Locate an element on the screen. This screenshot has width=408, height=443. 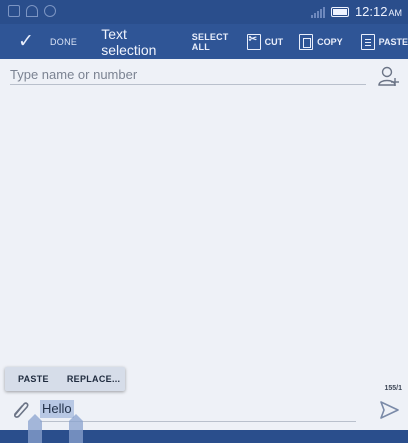
wifi-icon is located at coordinates (32, 11).